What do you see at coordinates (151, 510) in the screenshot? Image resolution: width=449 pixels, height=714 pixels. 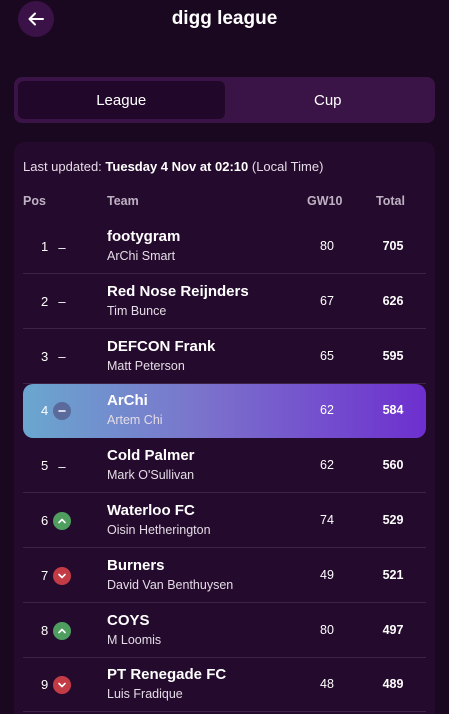 I see `team-name: Waterloo FC` at bounding box center [151, 510].